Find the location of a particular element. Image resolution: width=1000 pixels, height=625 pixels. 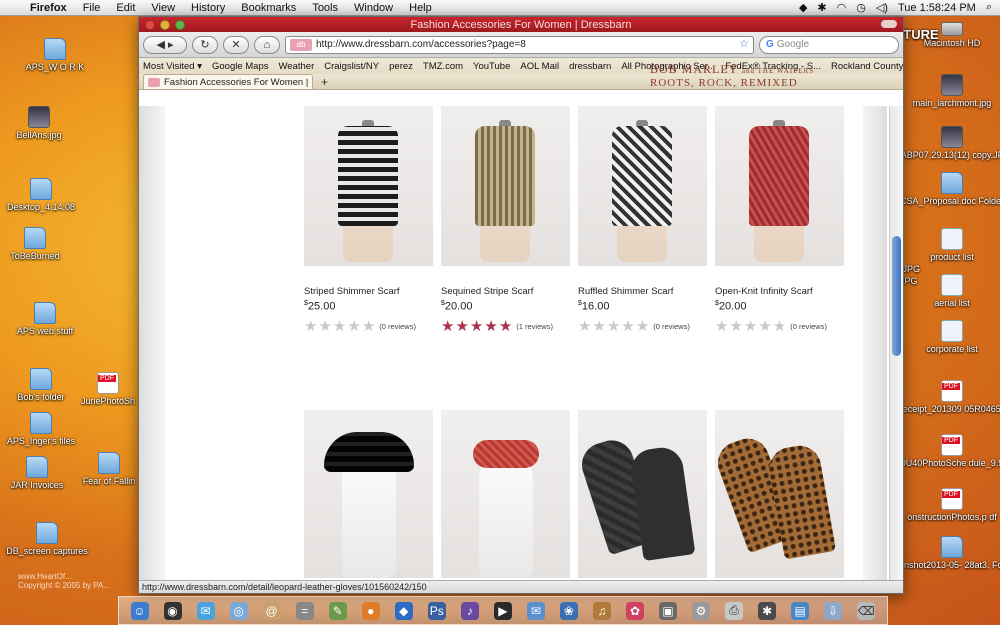

search-box: G Google is located at coordinates (829, 44).